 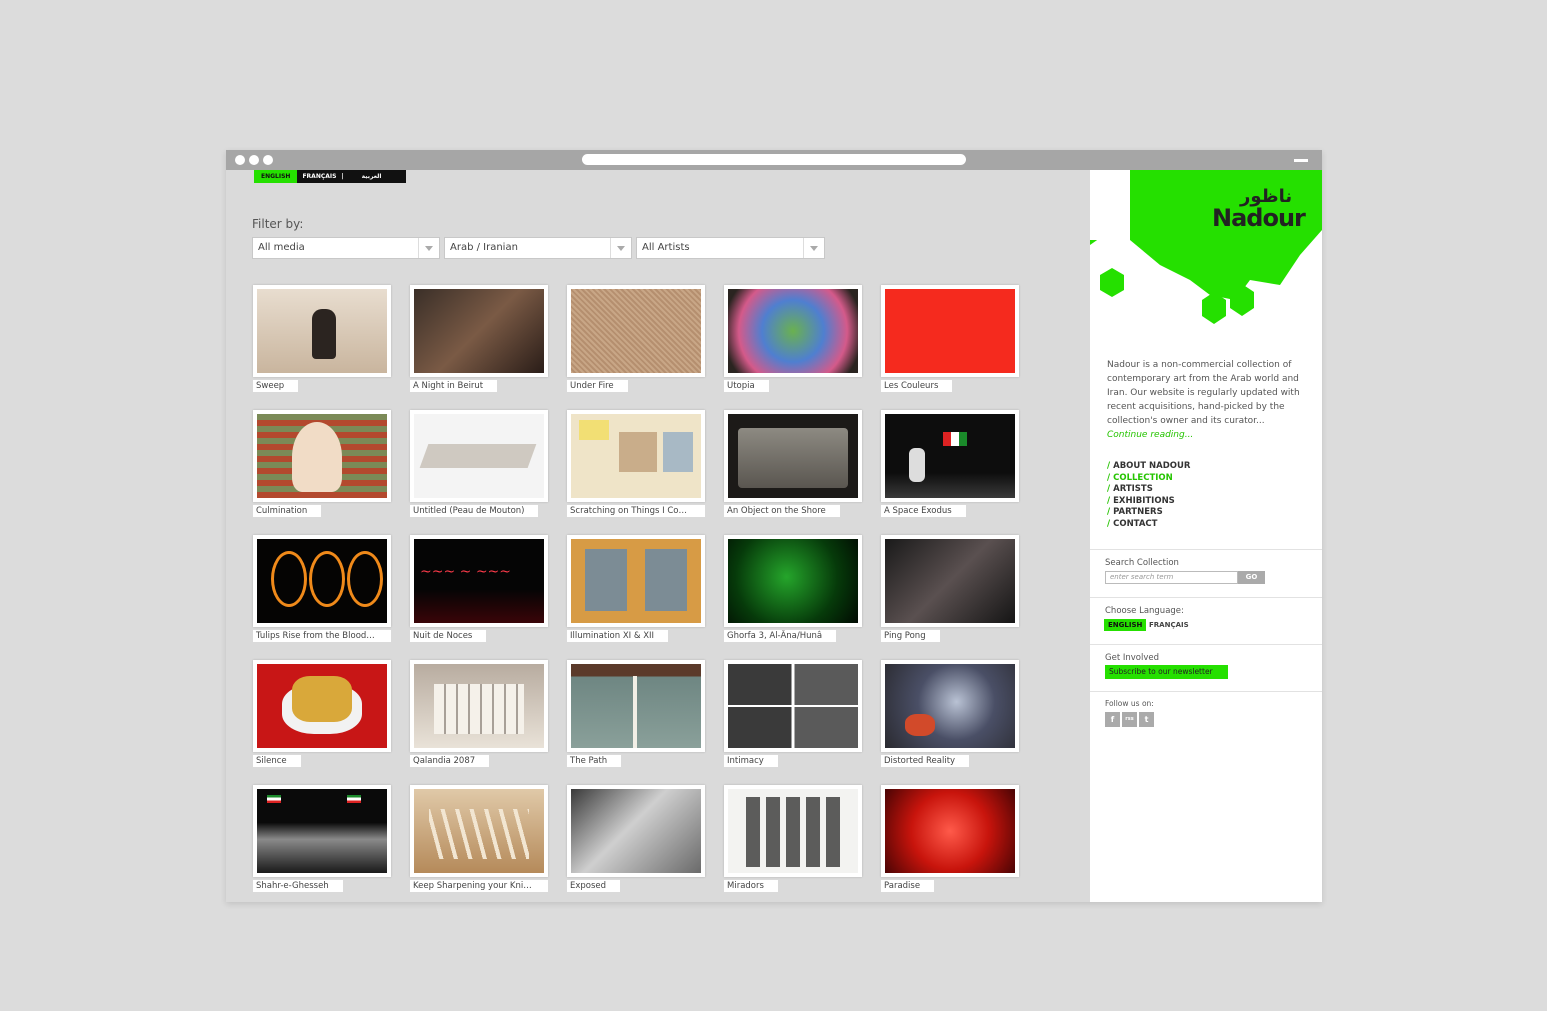 What do you see at coordinates (1251, 577) in the screenshot?
I see `search-go-button: GO` at bounding box center [1251, 577].